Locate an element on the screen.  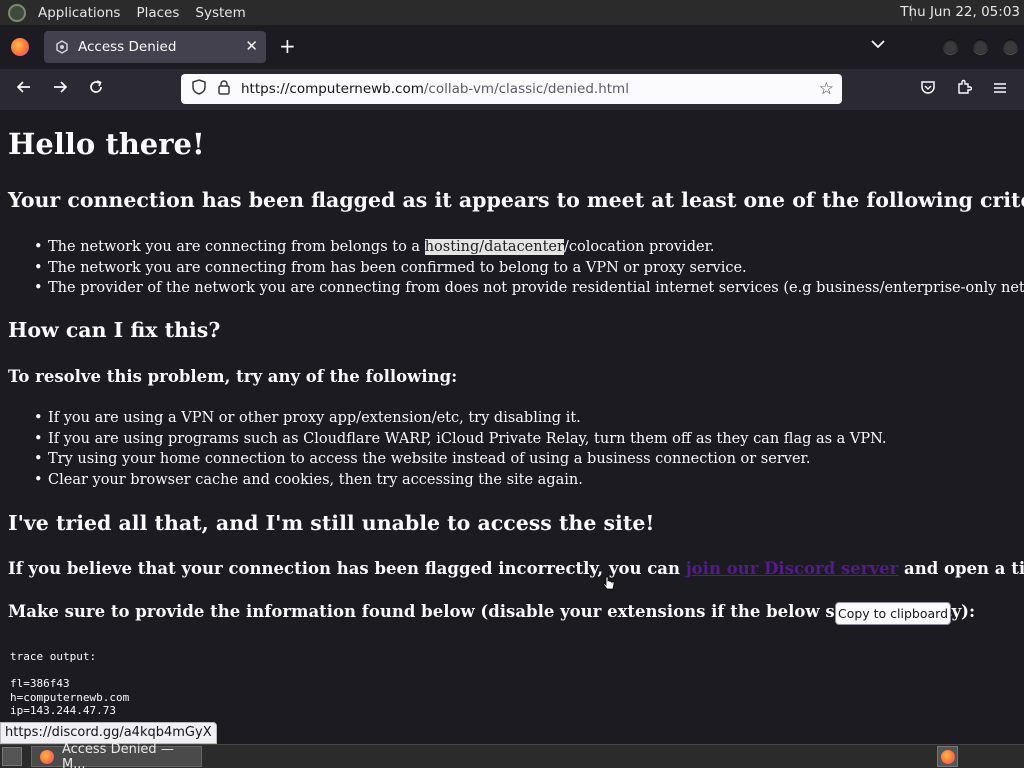
firefox-view-icon is located at coordinates (20, 47).